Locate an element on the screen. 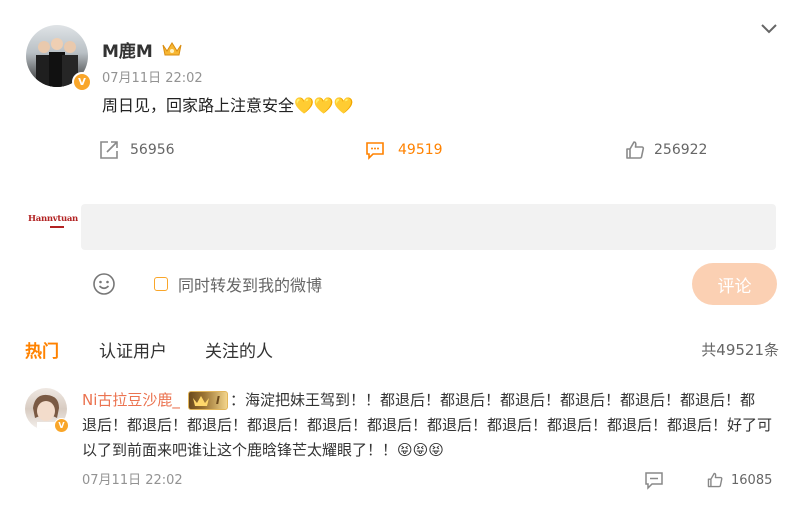  vip-crown-icon is located at coordinates (172, 49).